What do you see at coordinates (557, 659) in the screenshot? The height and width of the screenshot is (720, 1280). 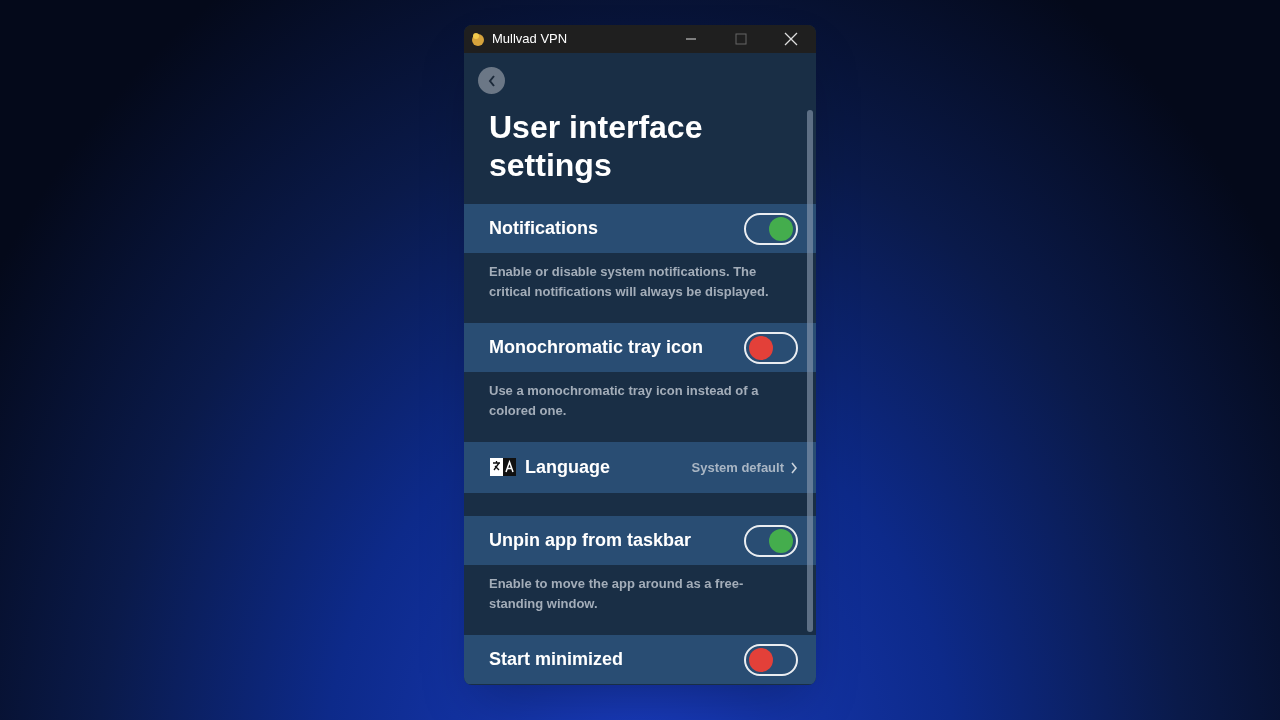 I see `setting-label: Start minimized` at bounding box center [557, 659].